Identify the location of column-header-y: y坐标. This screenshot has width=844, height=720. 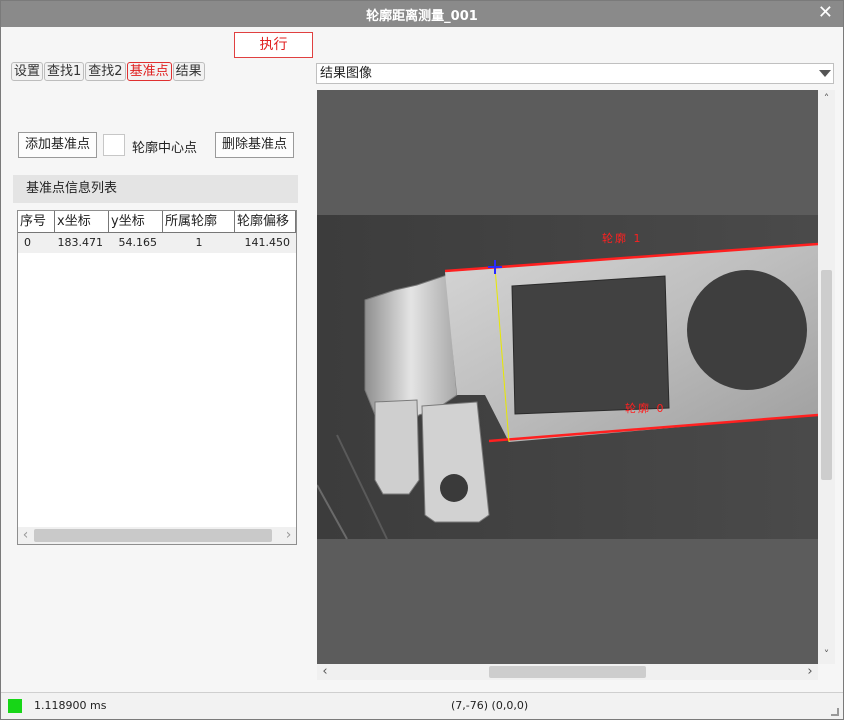
(136, 221).